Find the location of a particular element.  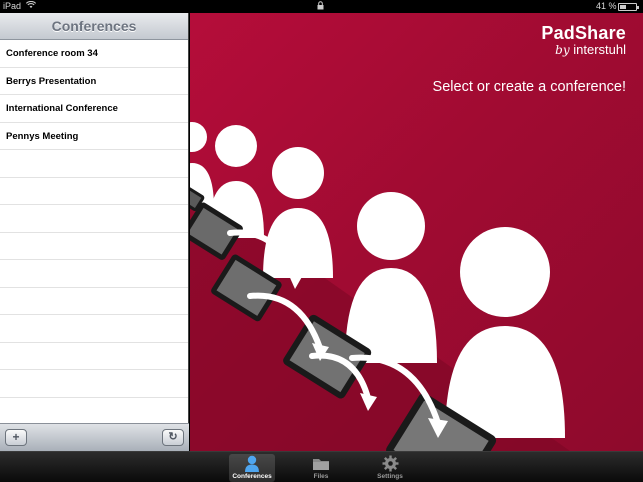

logo-byline: by interstuhl is located at coordinates (583, 49).